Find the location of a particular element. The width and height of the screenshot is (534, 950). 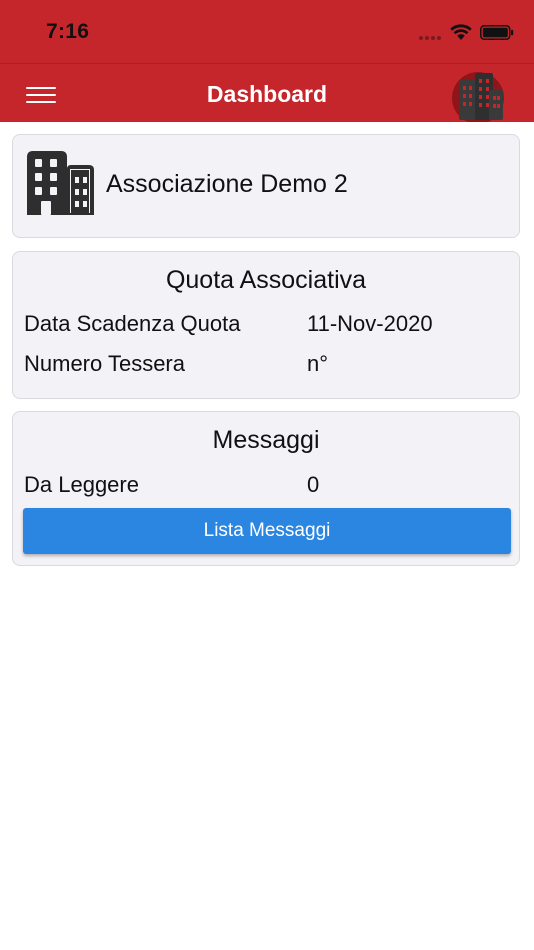

messages-card-title: Messaggi is located at coordinates (266, 440).